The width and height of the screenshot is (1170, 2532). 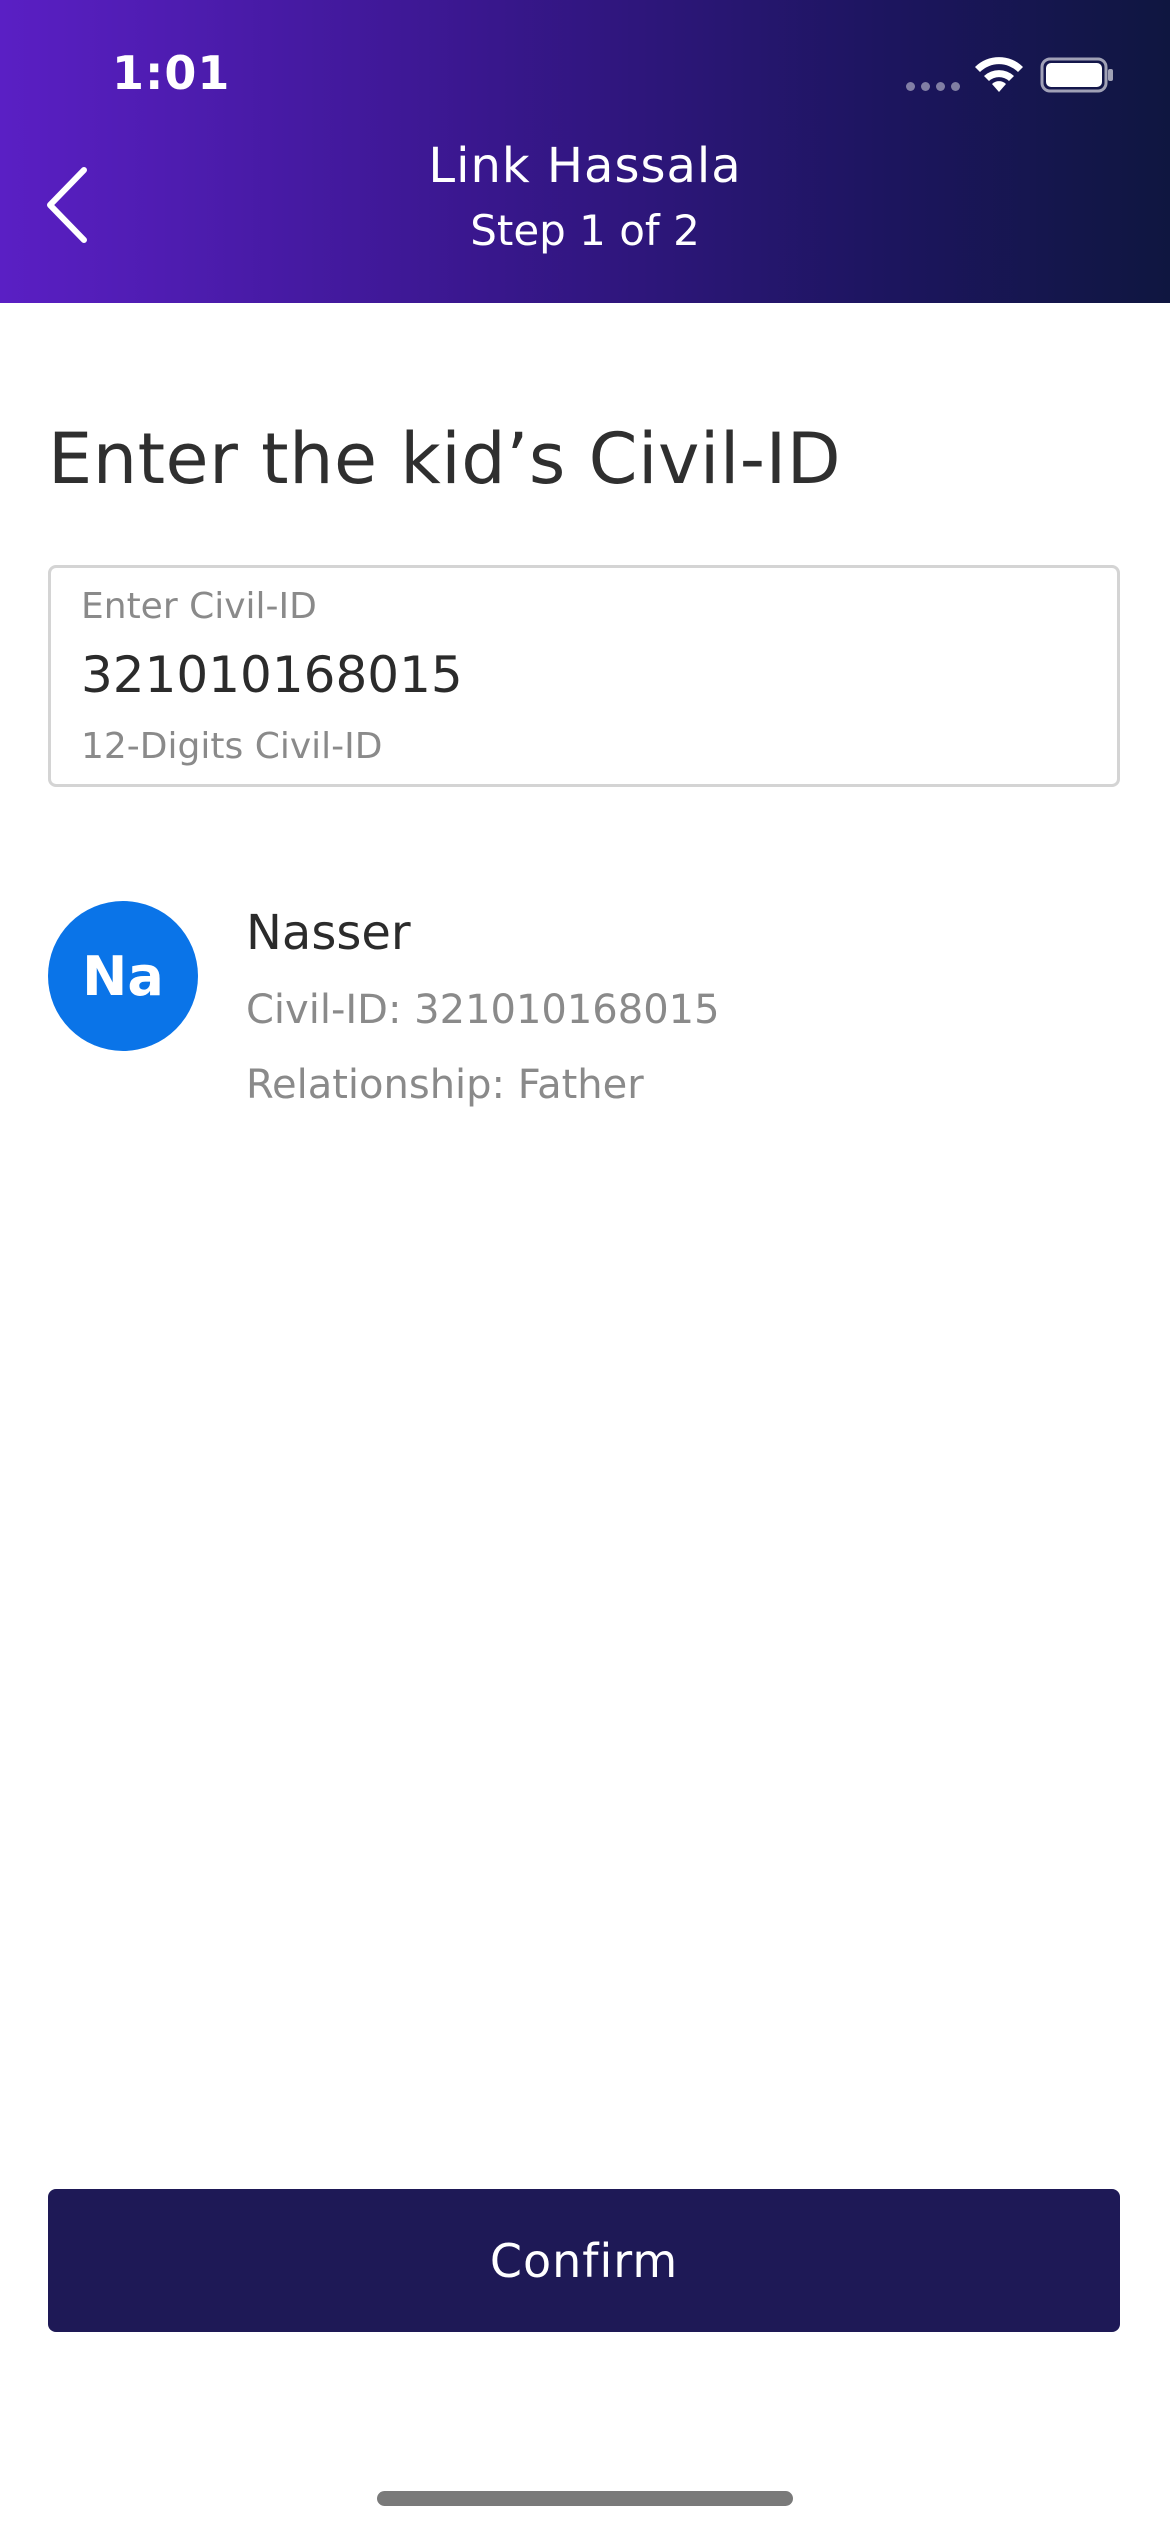 I want to click on signal-dots-icon, so click(x=933, y=87).